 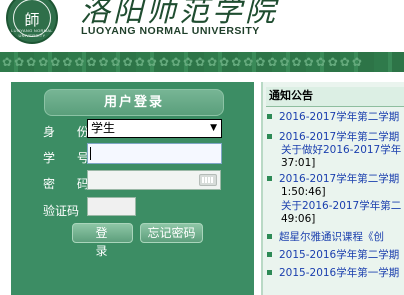 I want to click on university-seal-logo: 師 LUOYANG NORMAL UNIVERSITY, so click(x=32, y=22).